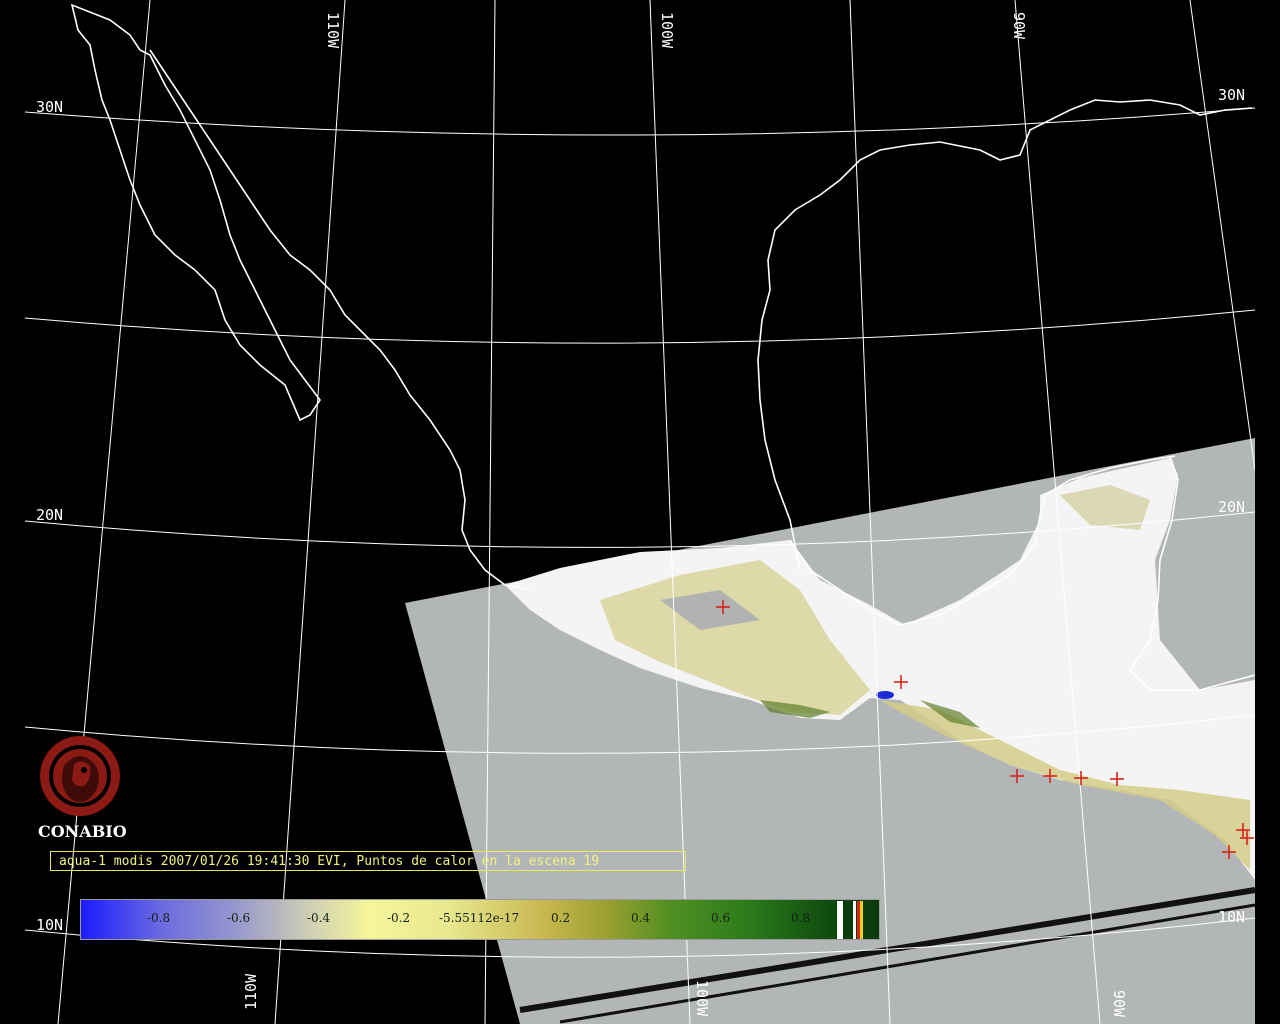  Describe the element at coordinates (49, 925) in the screenshot. I see `lat-label-10n-left: 10N` at that location.